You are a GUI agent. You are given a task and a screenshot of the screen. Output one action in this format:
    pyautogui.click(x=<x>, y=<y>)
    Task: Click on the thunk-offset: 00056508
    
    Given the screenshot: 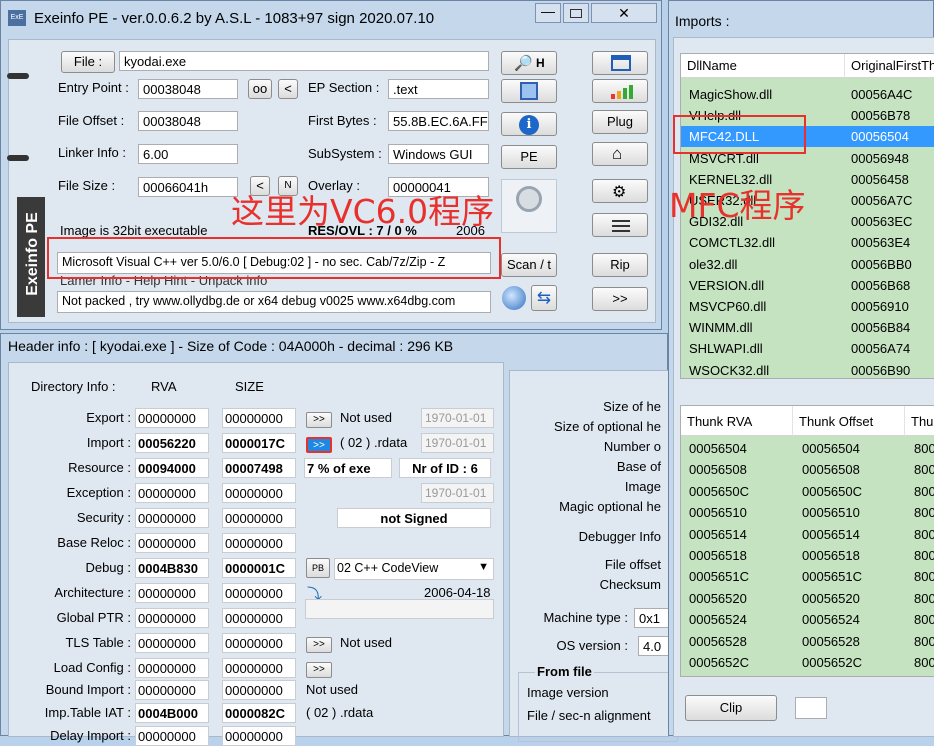 What is the action you would take?
    pyautogui.click(x=831, y=470)
    